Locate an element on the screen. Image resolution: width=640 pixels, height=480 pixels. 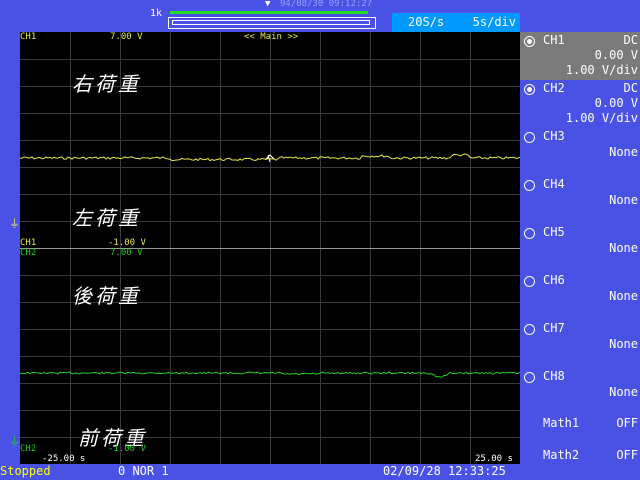
ch3-name: CH3 is located at coordinates (554, 136).